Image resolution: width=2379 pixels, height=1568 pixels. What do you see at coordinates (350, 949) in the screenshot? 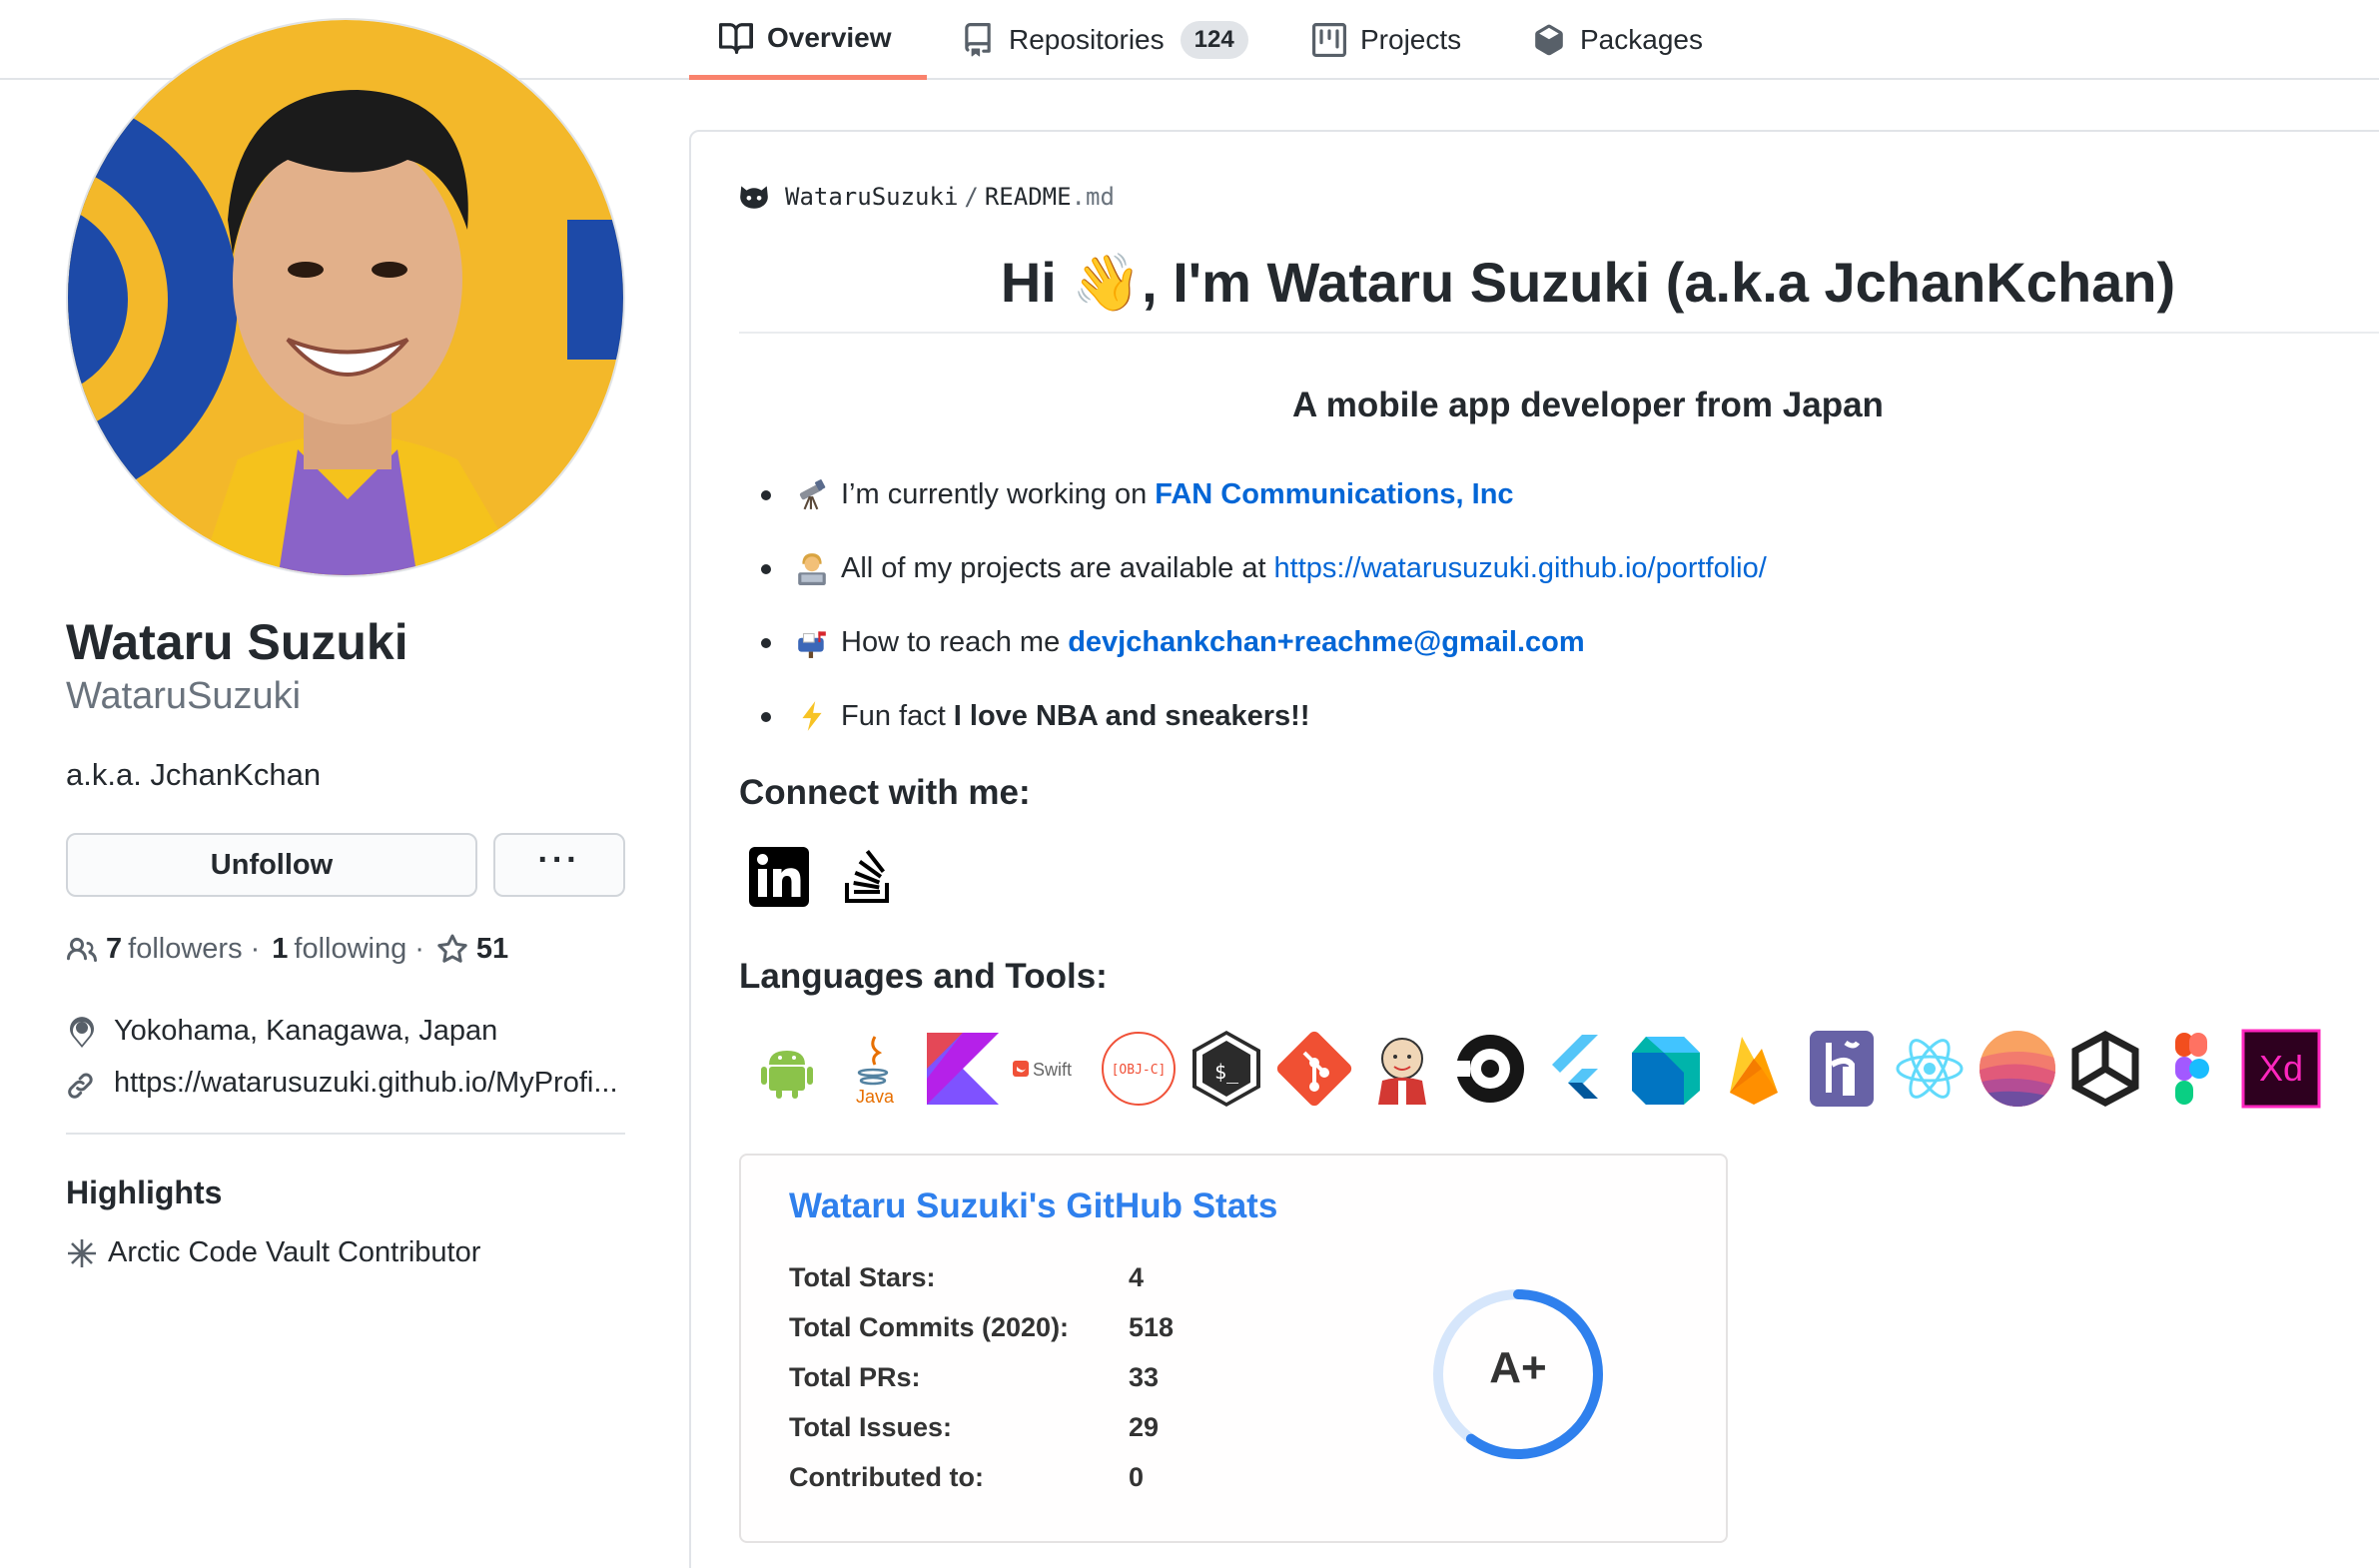
I see `following-link: following` at bounding box center [350, 949].